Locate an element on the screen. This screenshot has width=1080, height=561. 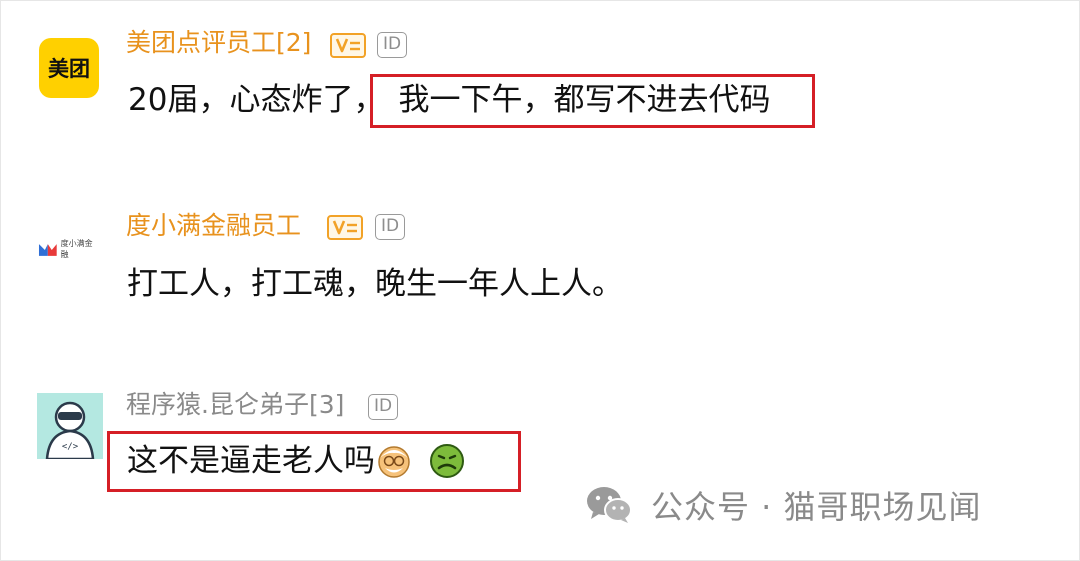
duxiaoman-logo-icon is located at coordinates (47, 250).